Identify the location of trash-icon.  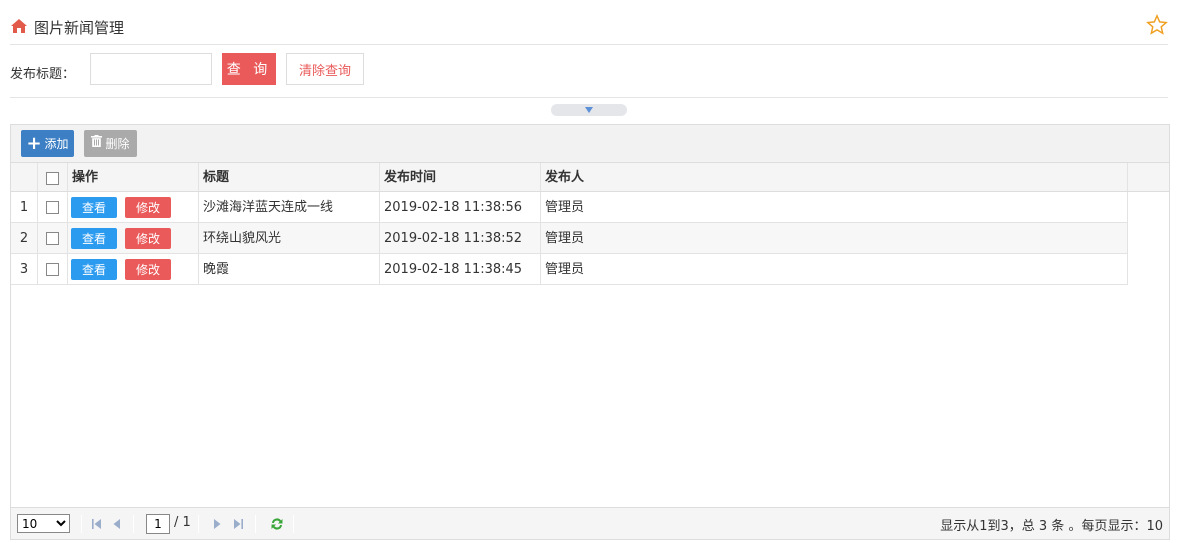
(97, 141).